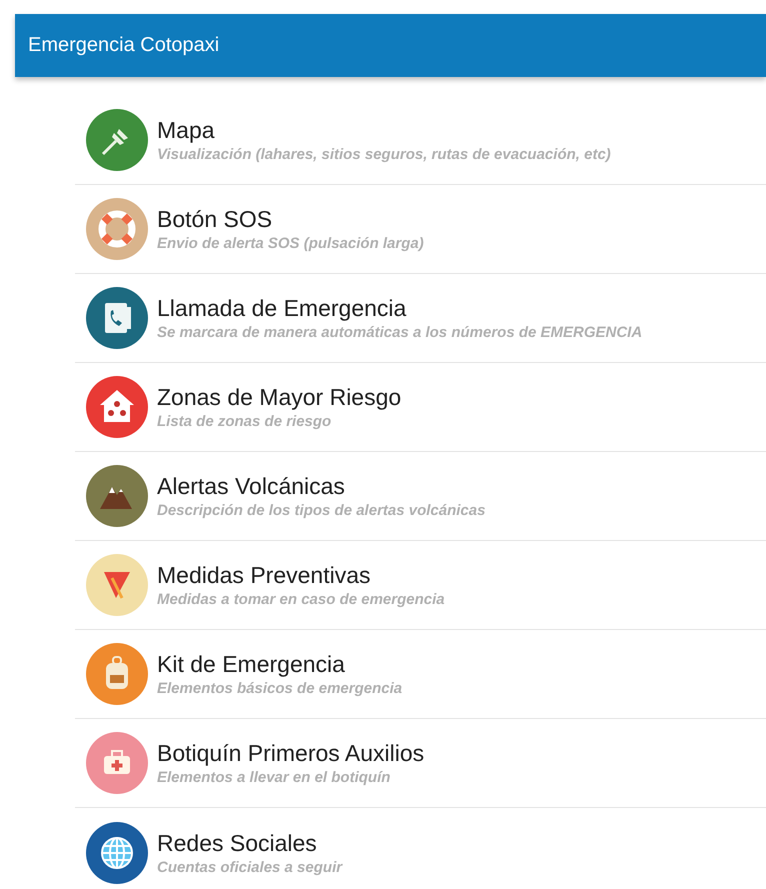 This screenshot has width=766, height=889. Describe the element at coordinates (186, 130) in the screenshot. I see `item-title: Mapa` at that location.